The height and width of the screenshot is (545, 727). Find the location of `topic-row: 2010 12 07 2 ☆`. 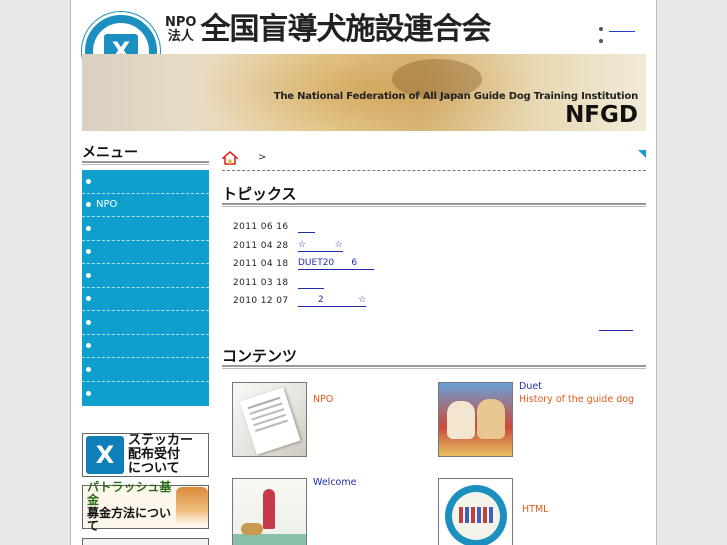

topic-row: 2010 12 07 2 ☆ is located at coordinates (300, 301).